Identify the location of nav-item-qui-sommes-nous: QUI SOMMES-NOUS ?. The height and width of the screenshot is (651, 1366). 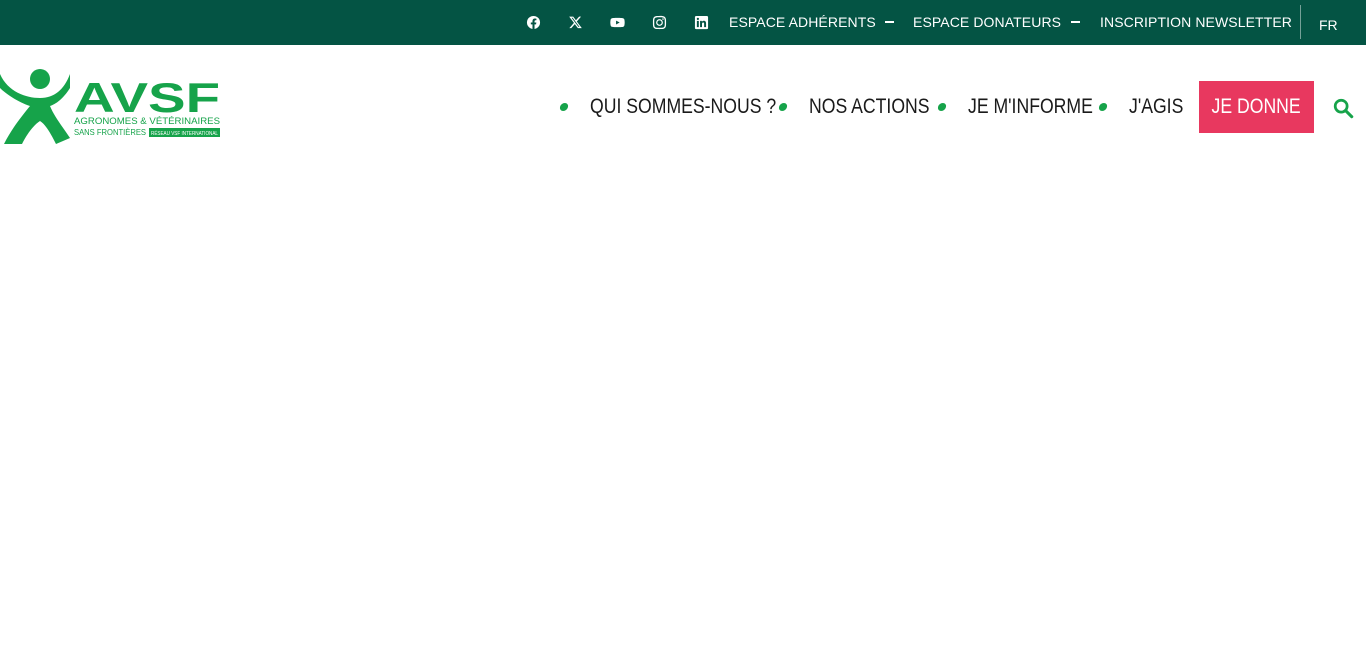
(685, 107).